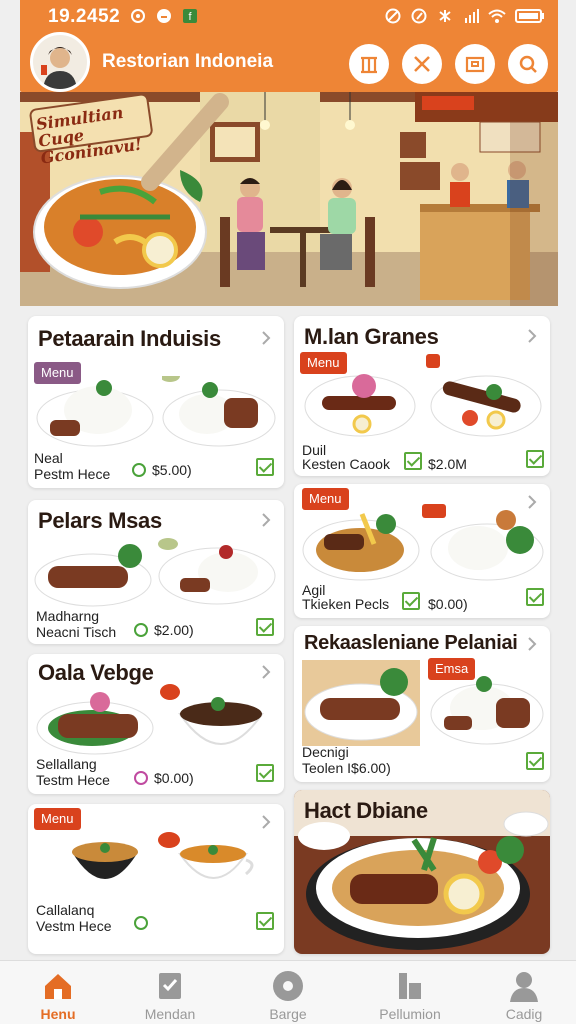 This screenshot has width=576, height=1024. What do you see at coordinates (156, 879) in the screenshot?
I see `menu-card-callalanq: Menu Callalanq Vestm Hece` at bounding box center [156, 879].